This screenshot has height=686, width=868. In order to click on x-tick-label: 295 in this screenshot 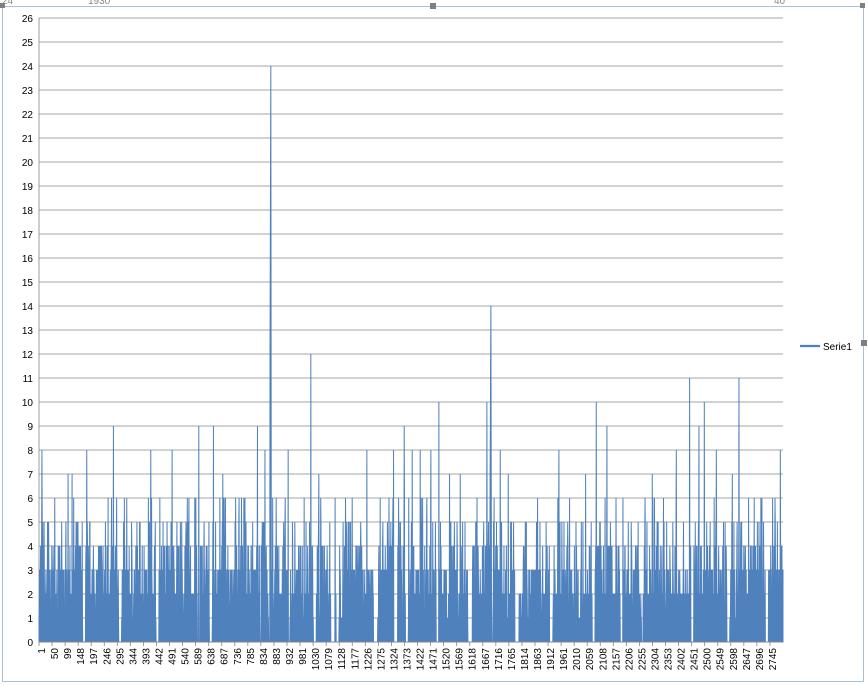, I will do `click(120, 656)`.